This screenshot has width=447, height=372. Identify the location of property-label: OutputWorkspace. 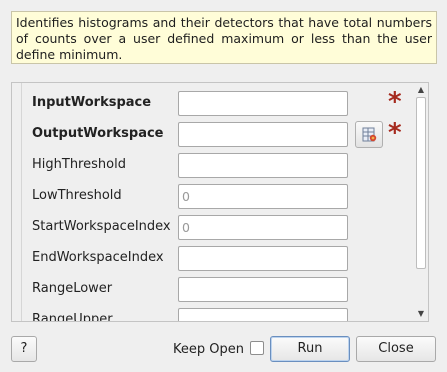
(98, 133).